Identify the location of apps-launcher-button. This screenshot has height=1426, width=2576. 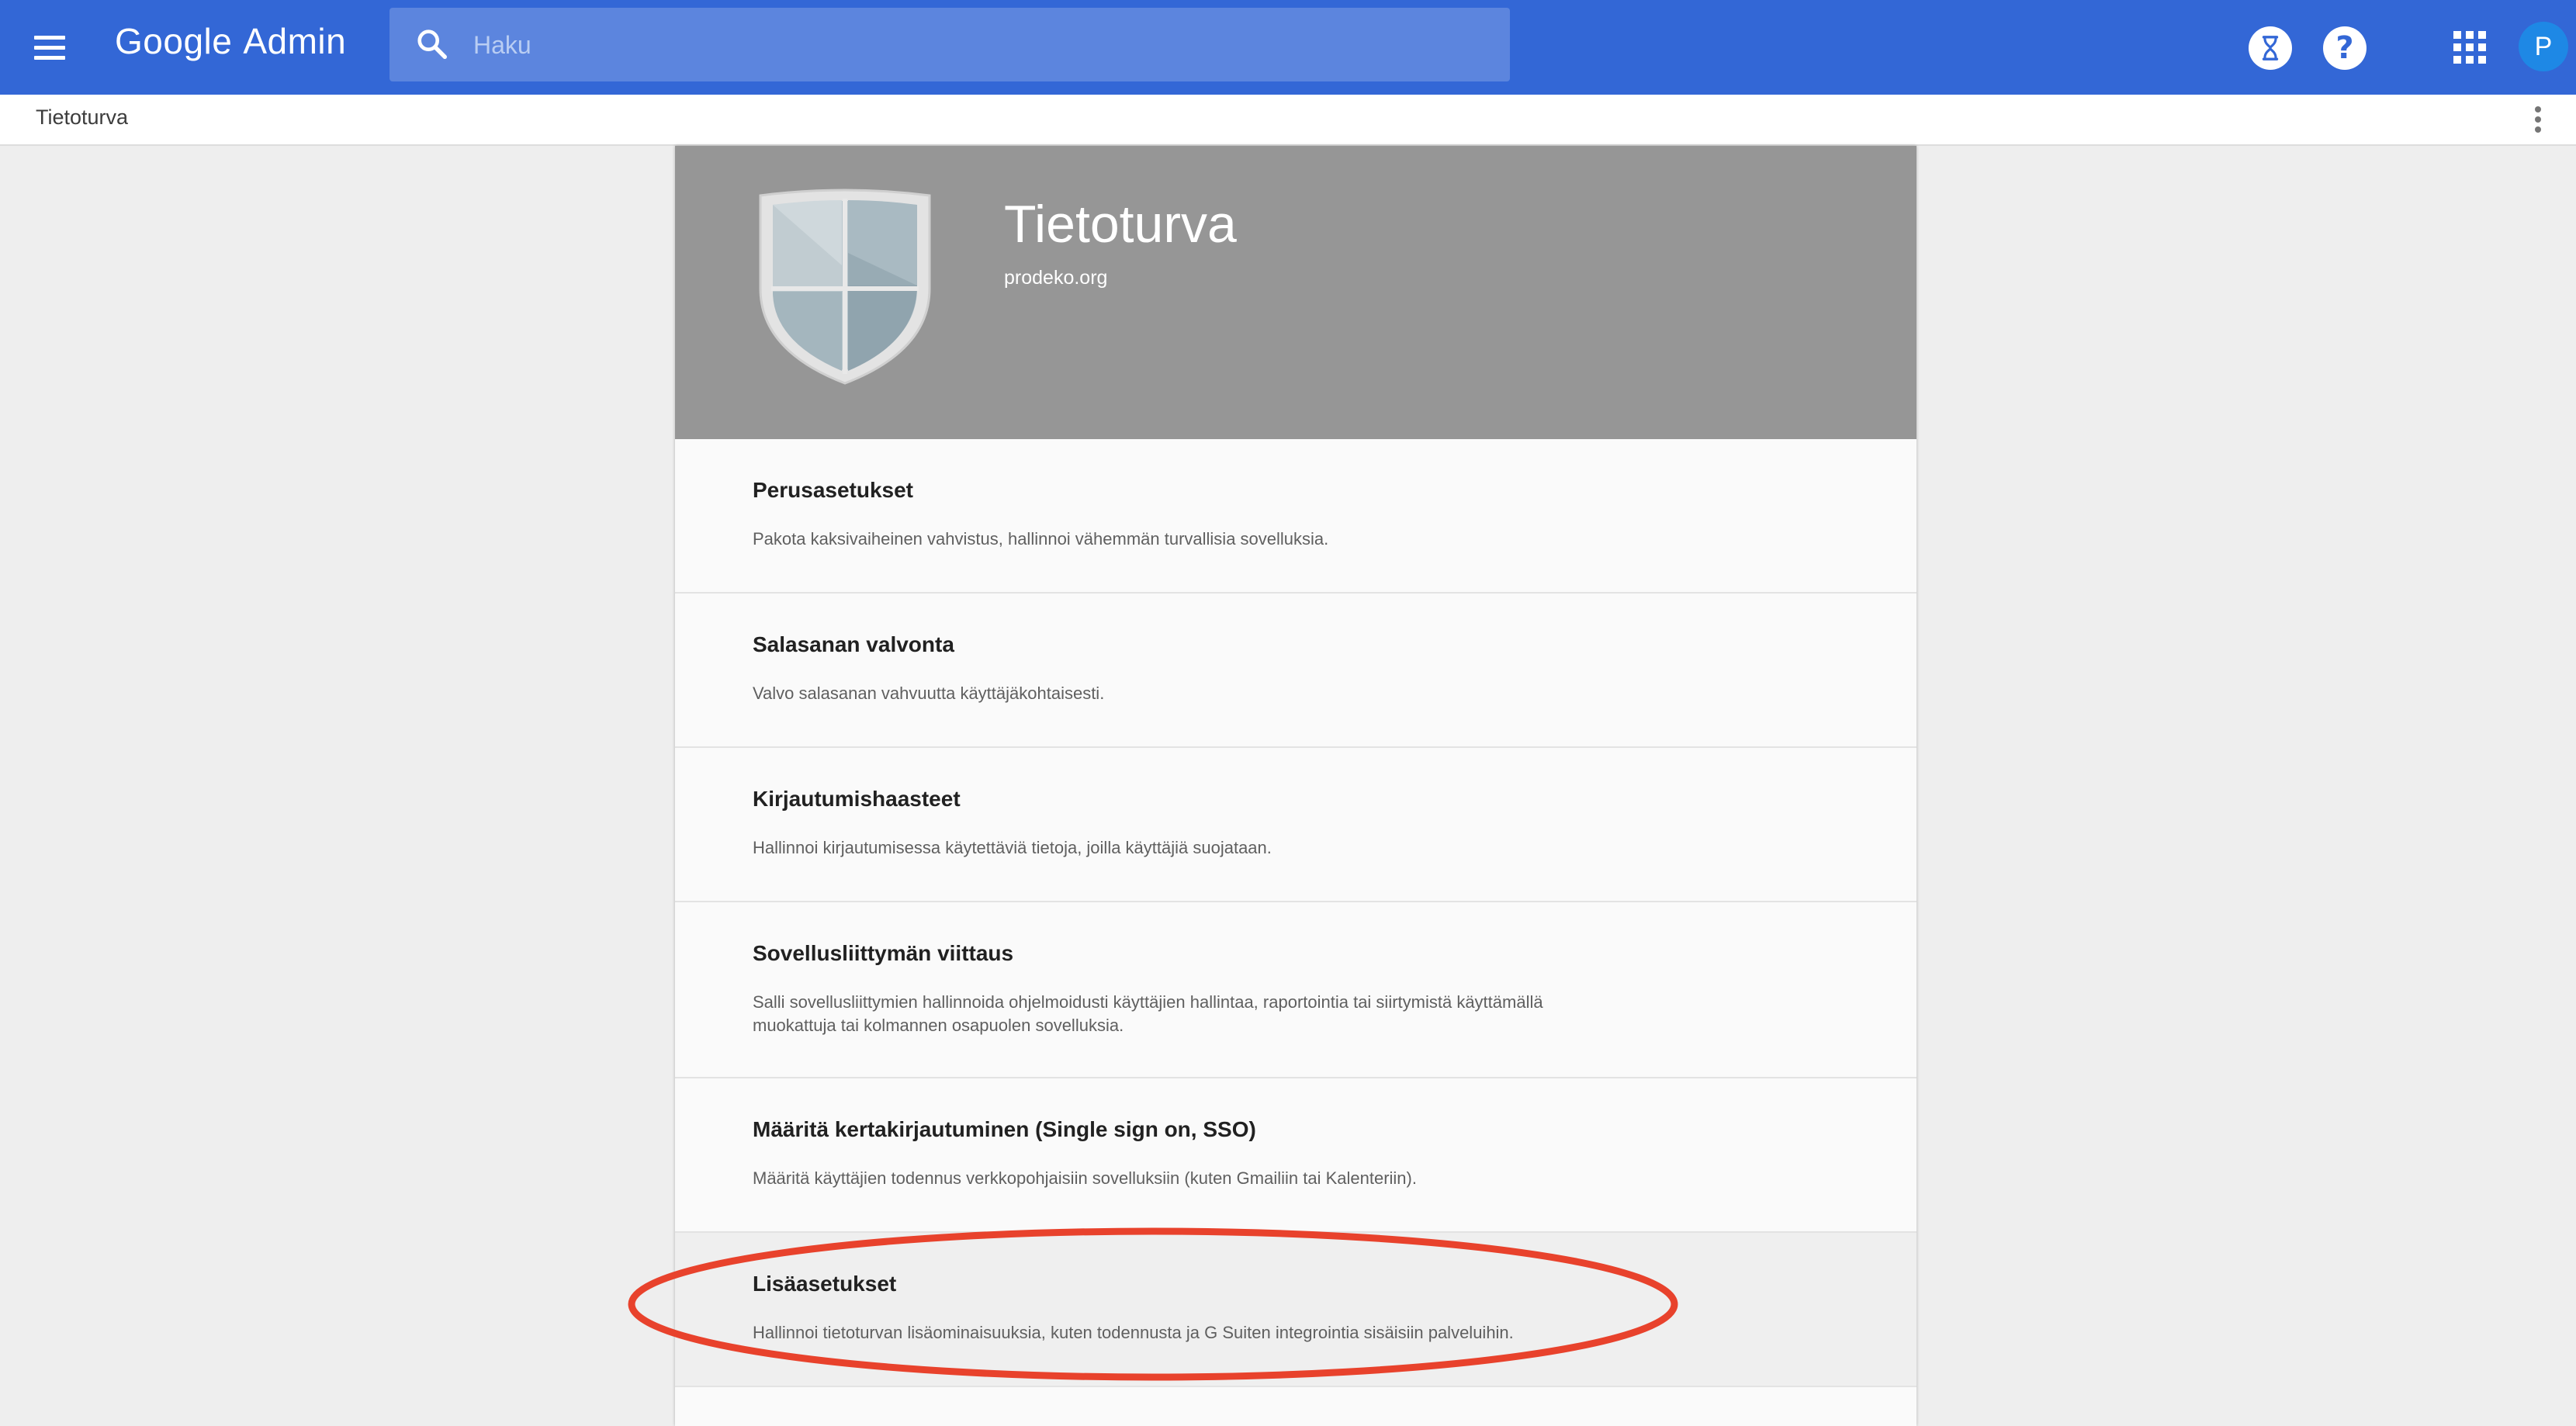
(2470, 47).